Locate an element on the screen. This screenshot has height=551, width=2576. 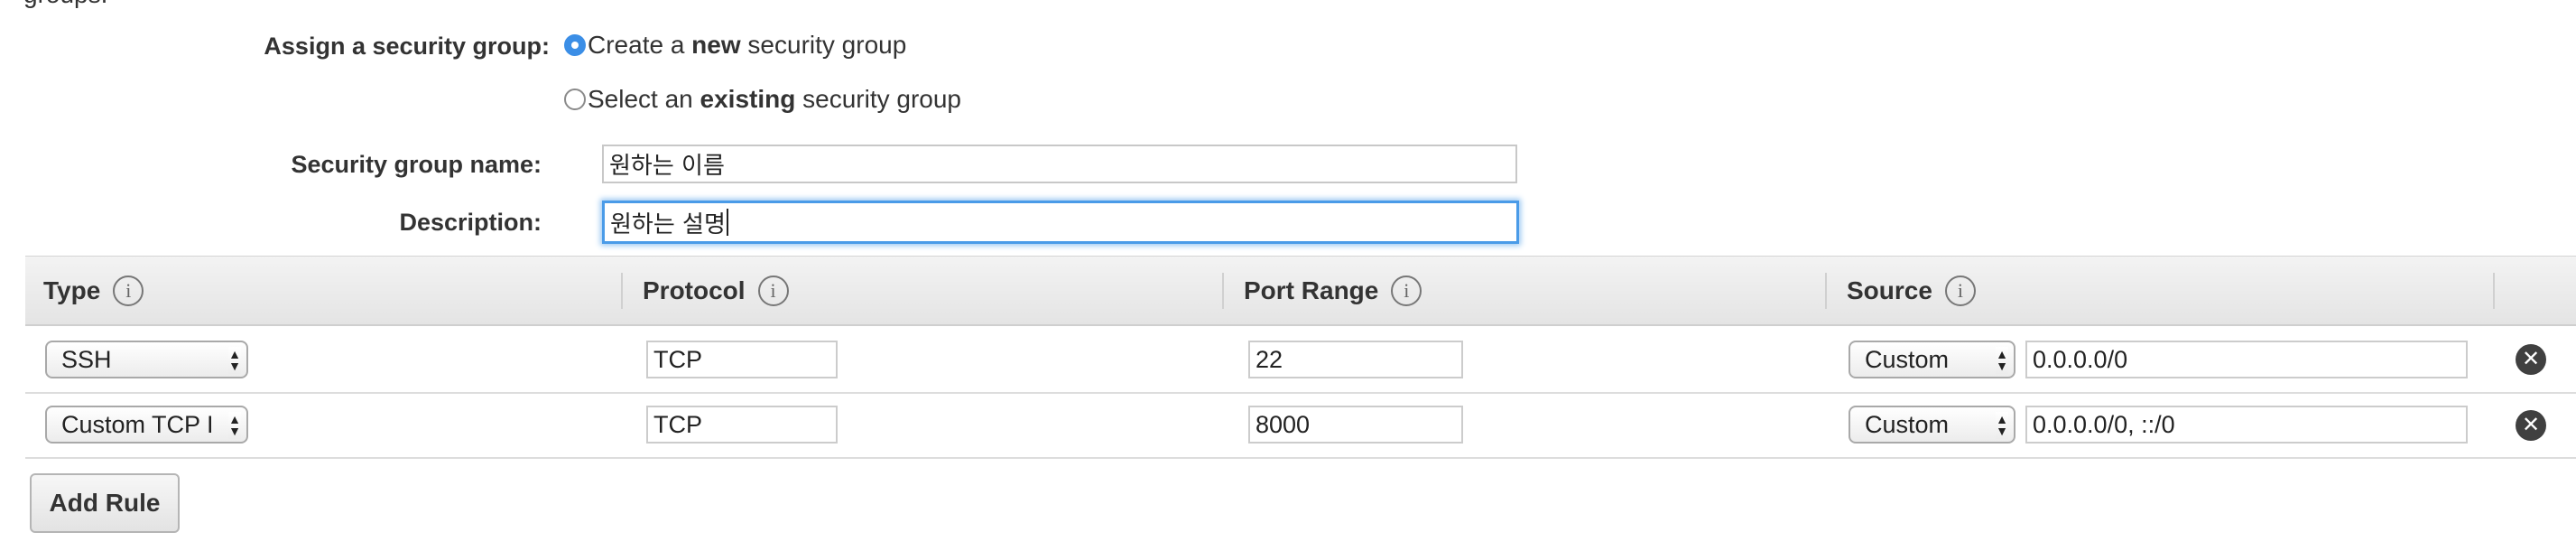
add-rule-button: Add Rule is located at coordinates (105, 503).